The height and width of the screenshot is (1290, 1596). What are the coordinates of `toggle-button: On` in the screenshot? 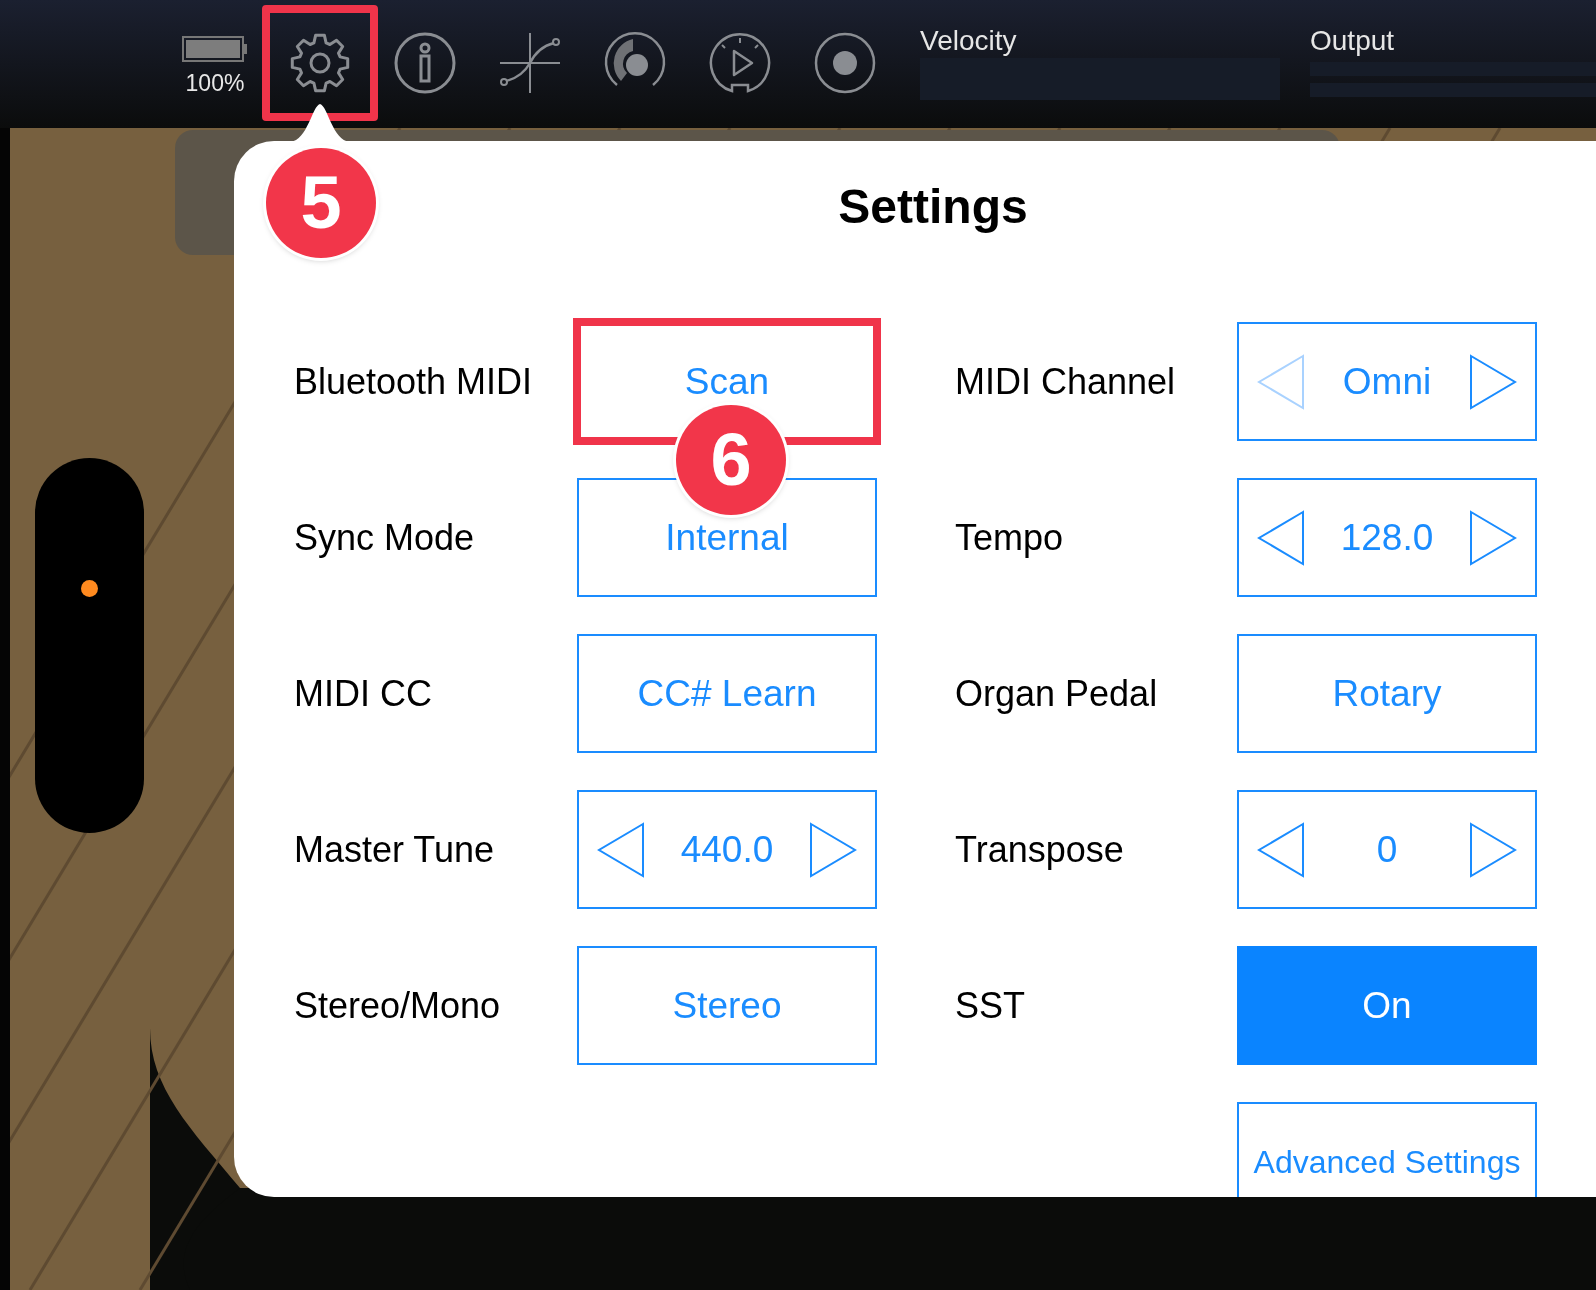 It's located at (1387, 1005).